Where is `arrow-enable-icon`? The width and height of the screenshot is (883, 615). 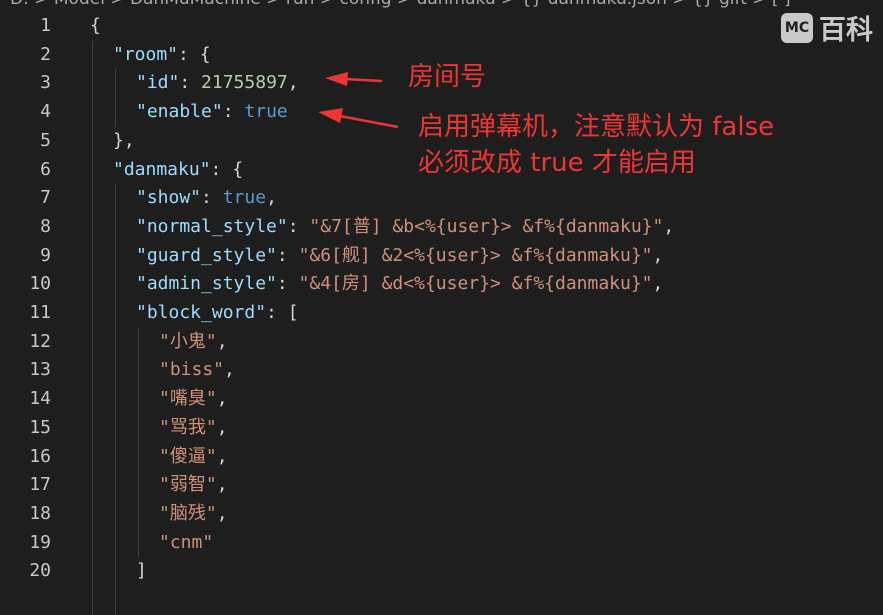
arrow-enable-icon is located at coordinates (358, 118).